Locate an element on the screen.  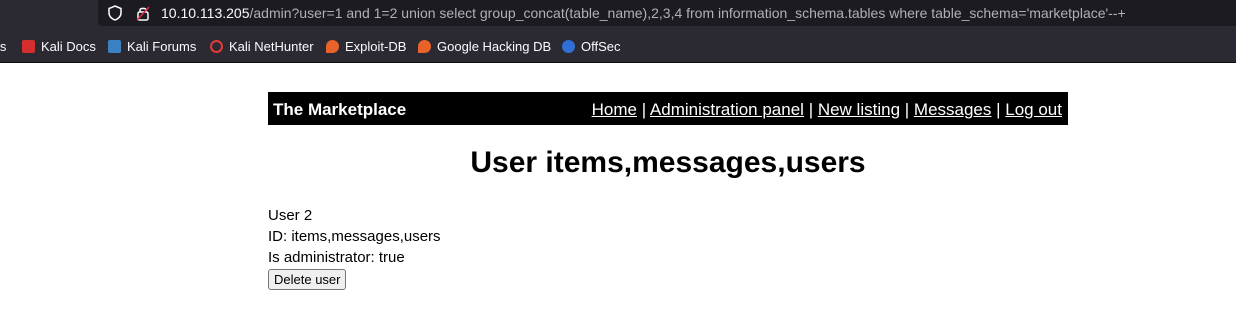
nav-admin-panel-link: Administration panel is located at coordinates (727, 109).